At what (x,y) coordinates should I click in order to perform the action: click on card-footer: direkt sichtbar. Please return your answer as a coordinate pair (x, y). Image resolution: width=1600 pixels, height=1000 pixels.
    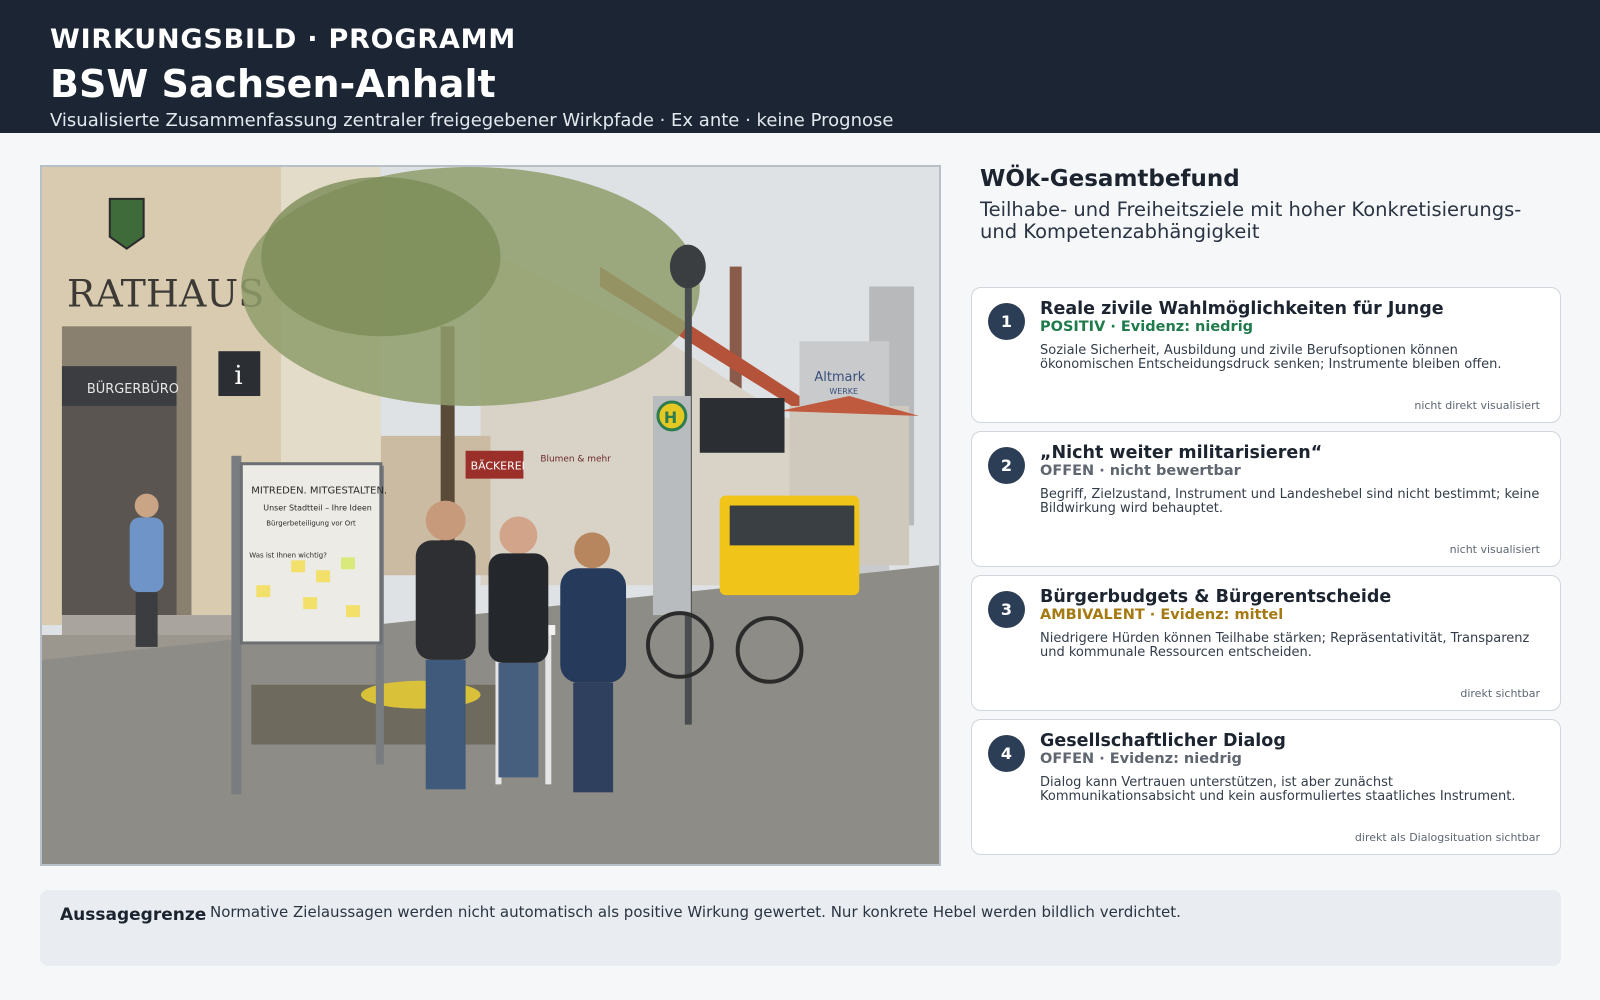
    Looking at the image, I should click on (1500, 693).